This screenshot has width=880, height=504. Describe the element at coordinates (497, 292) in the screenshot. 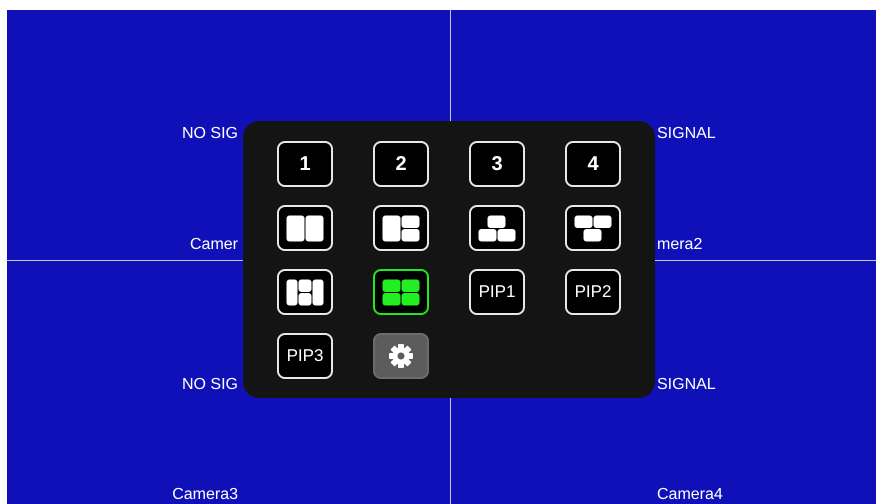

I see `pip-button: PIP1` at that location.